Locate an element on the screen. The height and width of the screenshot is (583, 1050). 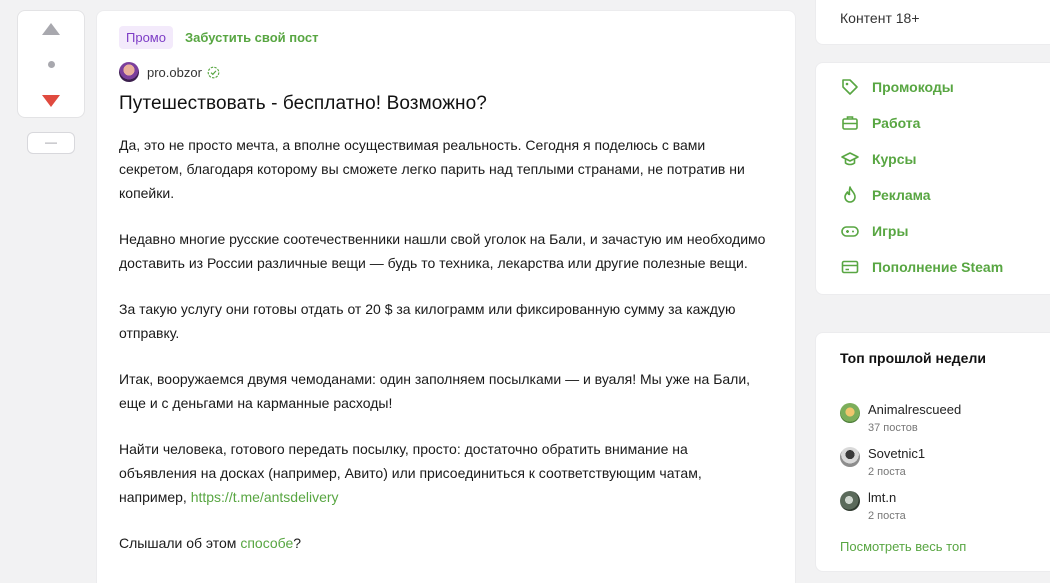
top-user-row: Sovetnic1 2 поста is located at coordinates (882, 463).